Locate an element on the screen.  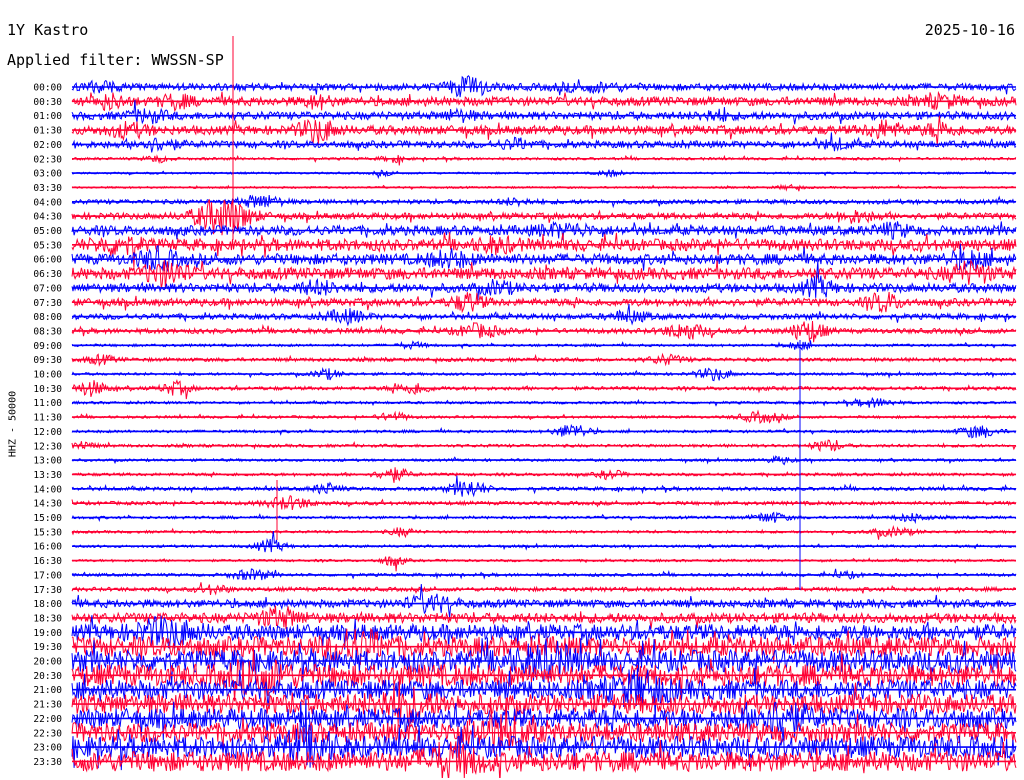
tick-label-2100: 21:00 is located at coordinates (47, 690).